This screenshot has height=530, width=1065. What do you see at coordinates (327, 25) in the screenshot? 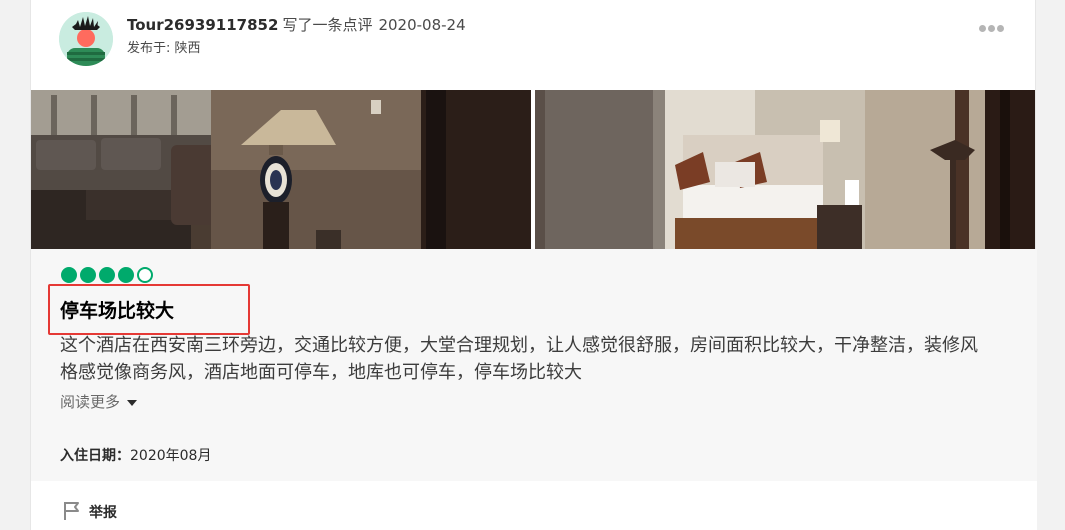
I see `review-action-text: 写了一条点评` at bounding box center [327, 25].